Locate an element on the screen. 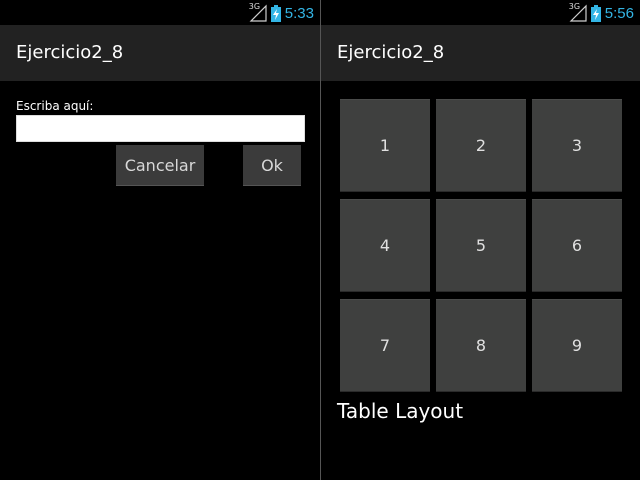 The image size is (640, 480). key-2-button: 2 is located at coordinates (481, 145).